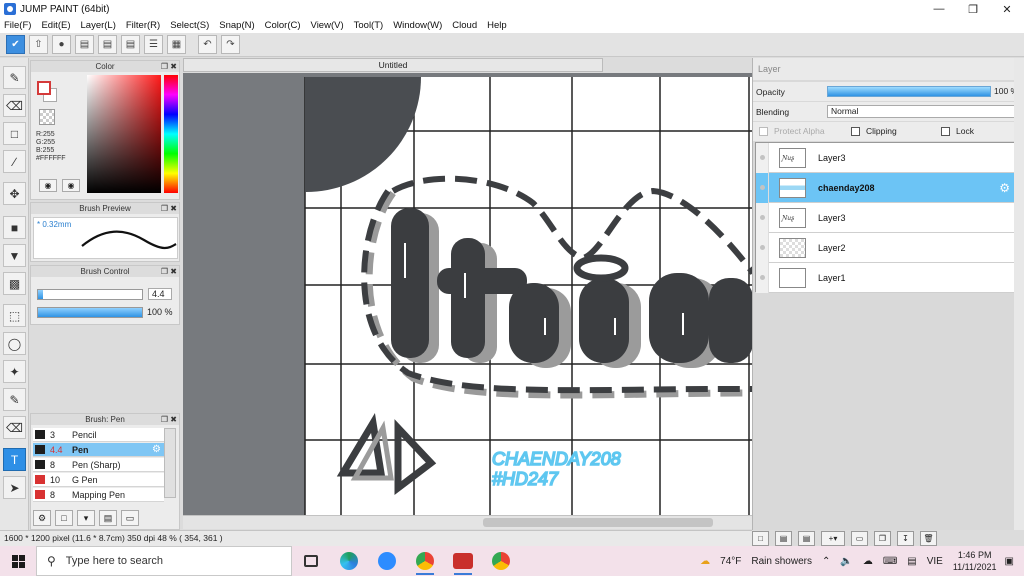 This screenshot has width=1024, height=576. I want to click on delete-layer-icon: 🗑, so click(928, 538).